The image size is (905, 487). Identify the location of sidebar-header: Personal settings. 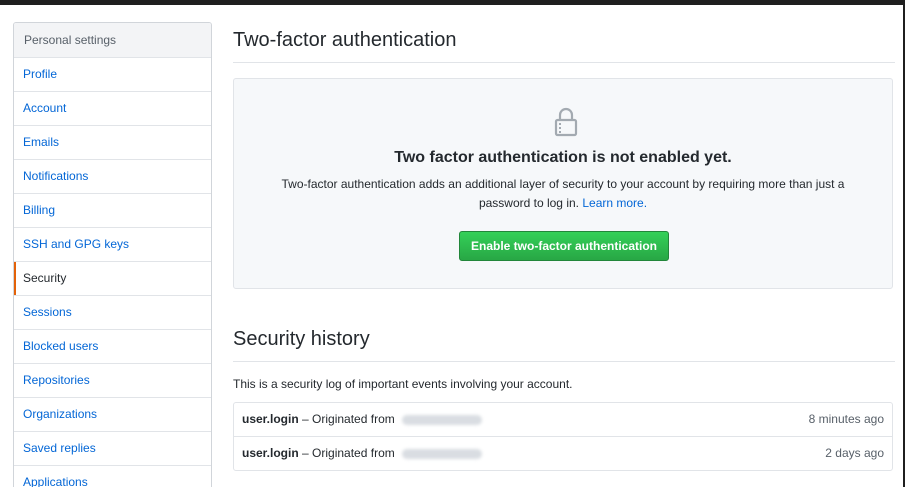
(112, 40).